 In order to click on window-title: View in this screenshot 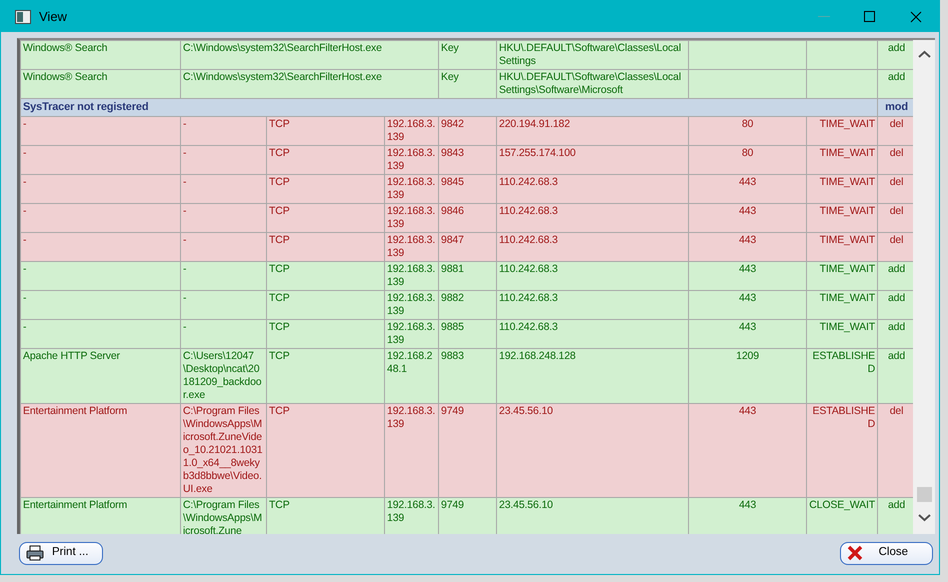, I will do `click(53, 17)`.